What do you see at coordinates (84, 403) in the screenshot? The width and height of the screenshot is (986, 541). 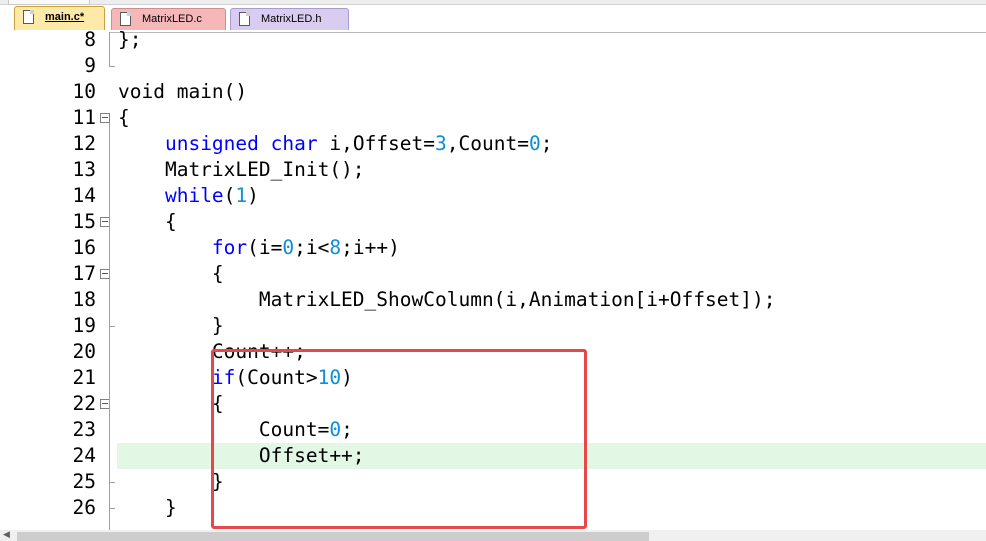 I see `line-number: 22` at bounding box center [84, 403].